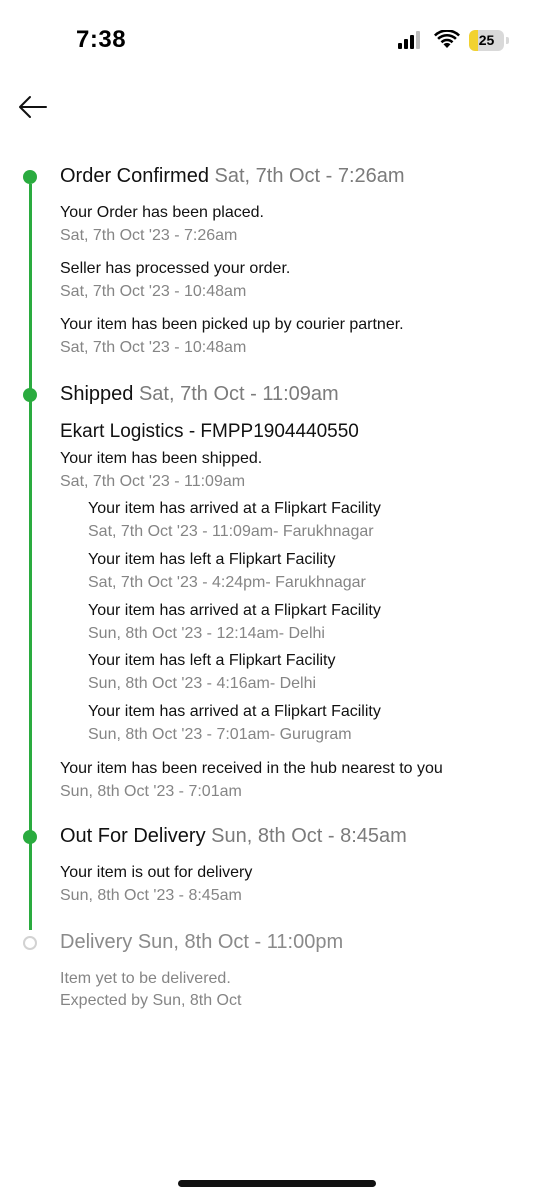 Image resolution: width=554 pixels, height=1200 pixels. What do you see at coordinates (30, 395) in the screenshot?
I see `status-dot-shipped` at bounding box center [30, 395].